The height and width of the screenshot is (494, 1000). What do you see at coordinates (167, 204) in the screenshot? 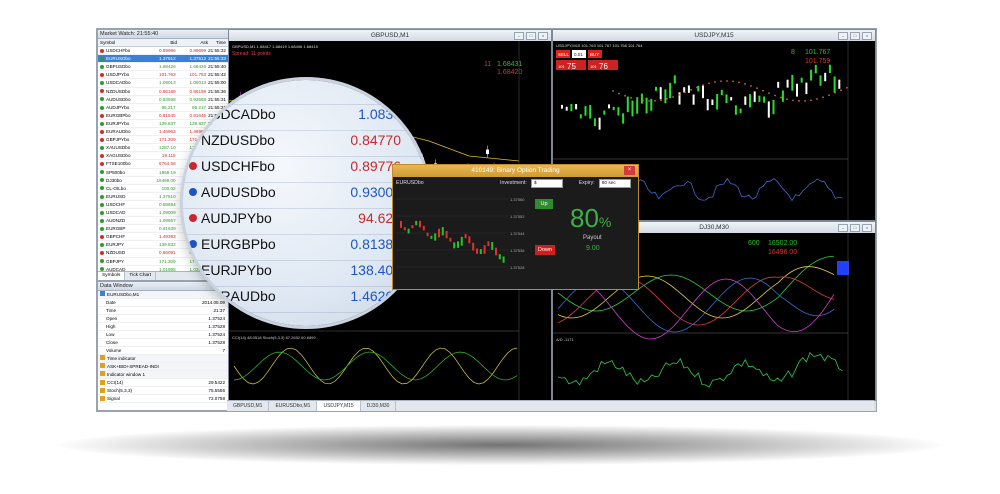
I see `bid-value: 0.88694` at bounding box center [167, 204].